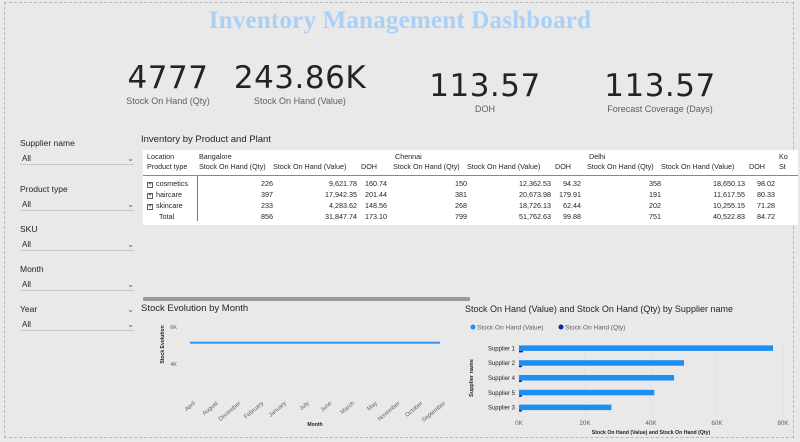 This screenshot has height=442, width=800. What do you see at coordinates (348, 408) in the screenshot?
I see `x-tick-label: March` at bounding box center [348, 408].